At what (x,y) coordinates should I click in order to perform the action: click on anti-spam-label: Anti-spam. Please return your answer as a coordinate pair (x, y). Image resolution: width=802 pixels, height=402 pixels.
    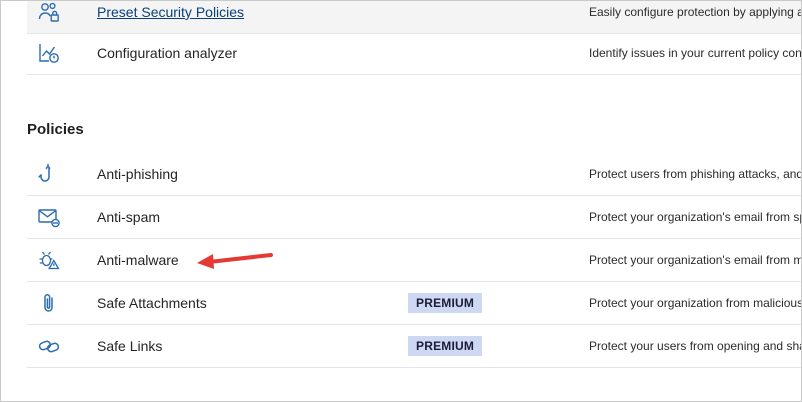
    Looking at the image, I should click on (129, 217).